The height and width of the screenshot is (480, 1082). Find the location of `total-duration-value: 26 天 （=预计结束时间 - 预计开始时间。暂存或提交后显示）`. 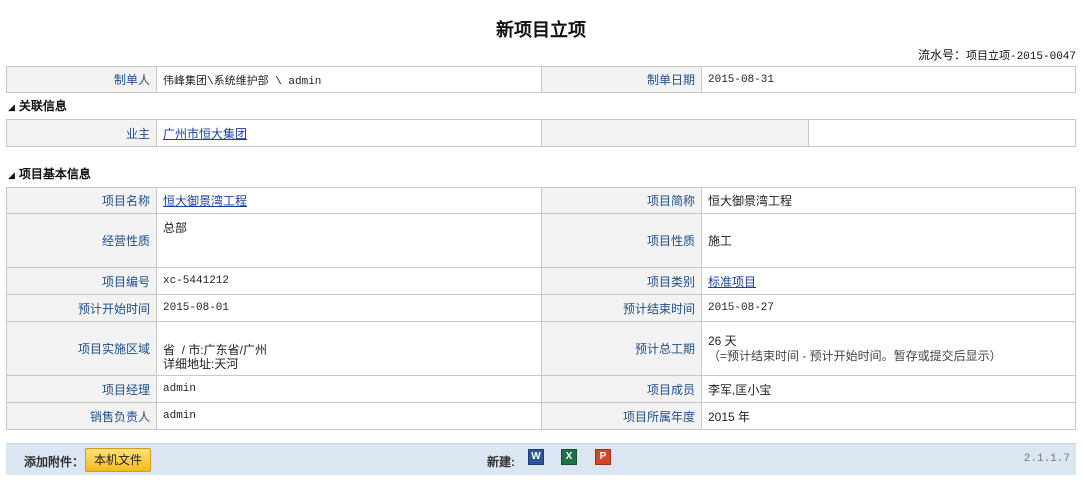

total-duration-value: 26 天 （=预计结束时间 - 预计开始时间。暂存或提交后显示） is located at coordinates (888, 348).